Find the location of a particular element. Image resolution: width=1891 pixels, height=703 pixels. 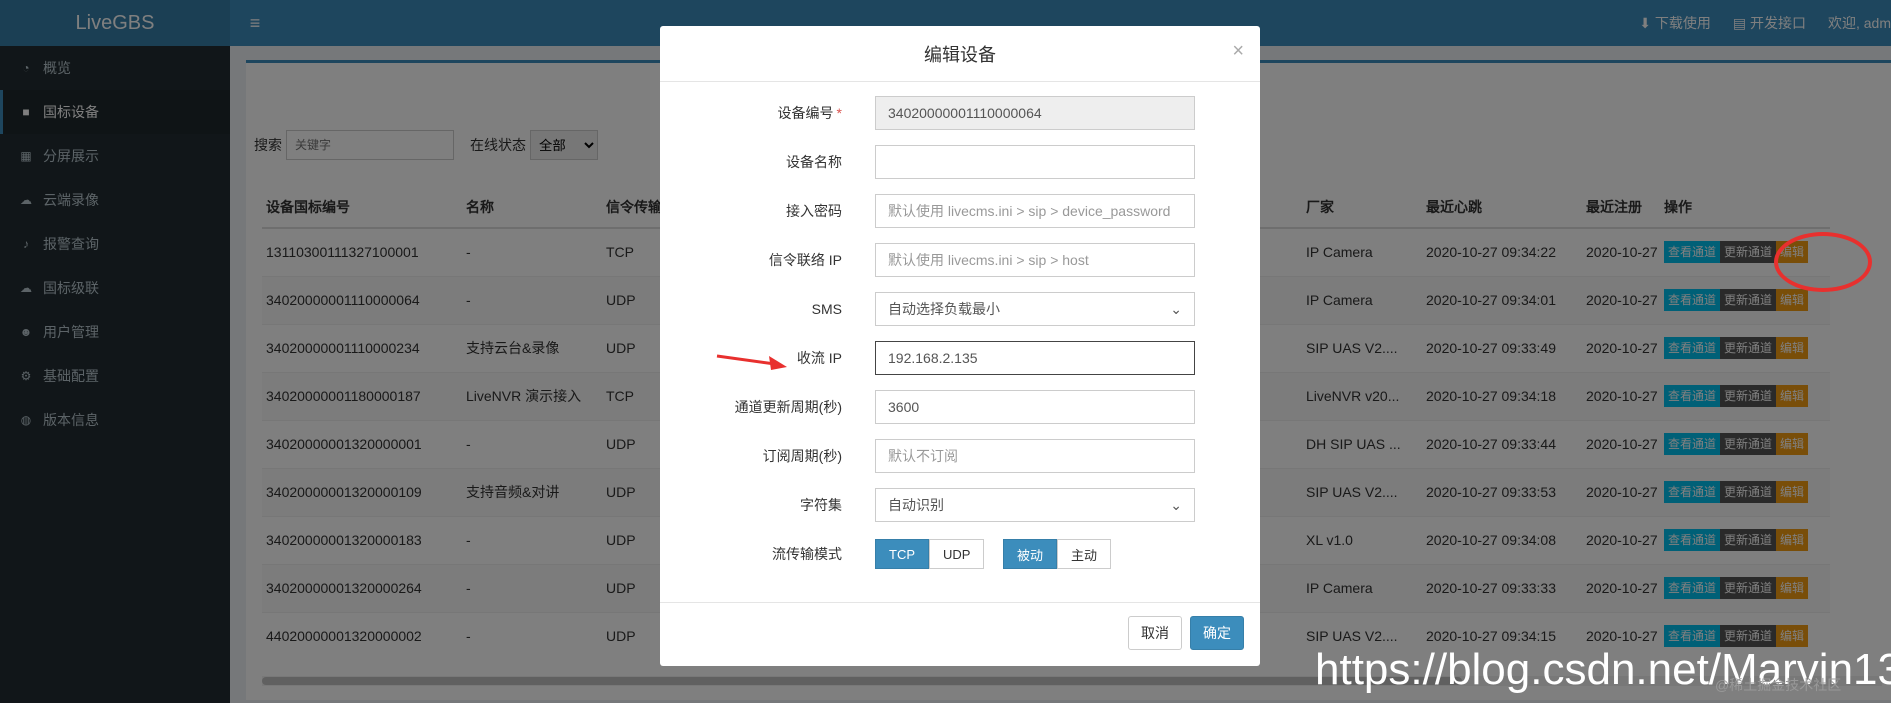

annotation-arrow-icon is located at coordinates (751, 362).